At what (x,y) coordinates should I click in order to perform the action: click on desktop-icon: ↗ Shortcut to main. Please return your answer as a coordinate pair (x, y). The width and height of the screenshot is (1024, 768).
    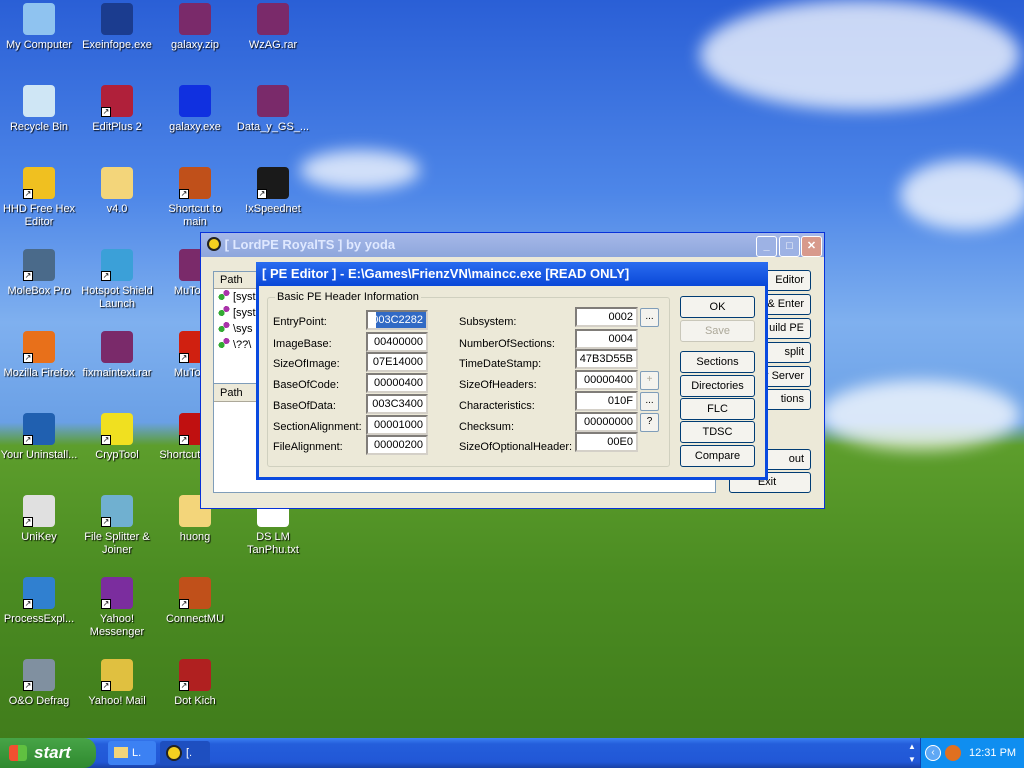
    Looking at the image, I should click on (195, 198).